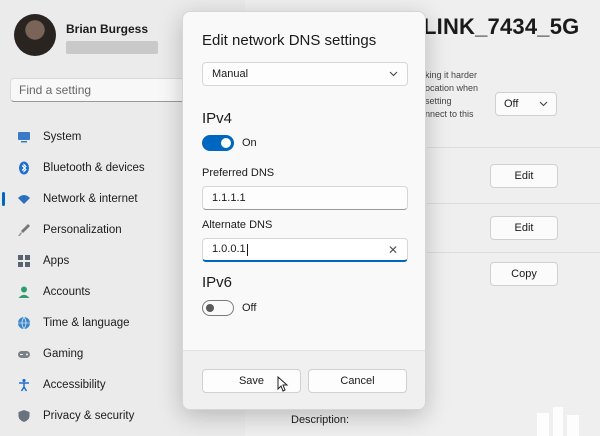 The height and width of the screenshot is (436, 600). What do you see at coordinates (393, 250) in the screenshot?
I see `clear-icon: ✕` at bounding box center [393, 250].